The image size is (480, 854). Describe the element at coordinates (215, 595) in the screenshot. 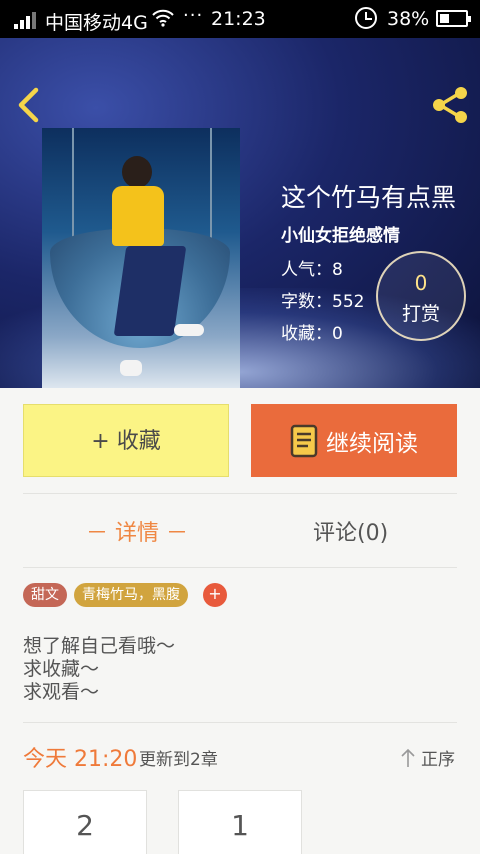

I see `add-tag-button: +` at that location.